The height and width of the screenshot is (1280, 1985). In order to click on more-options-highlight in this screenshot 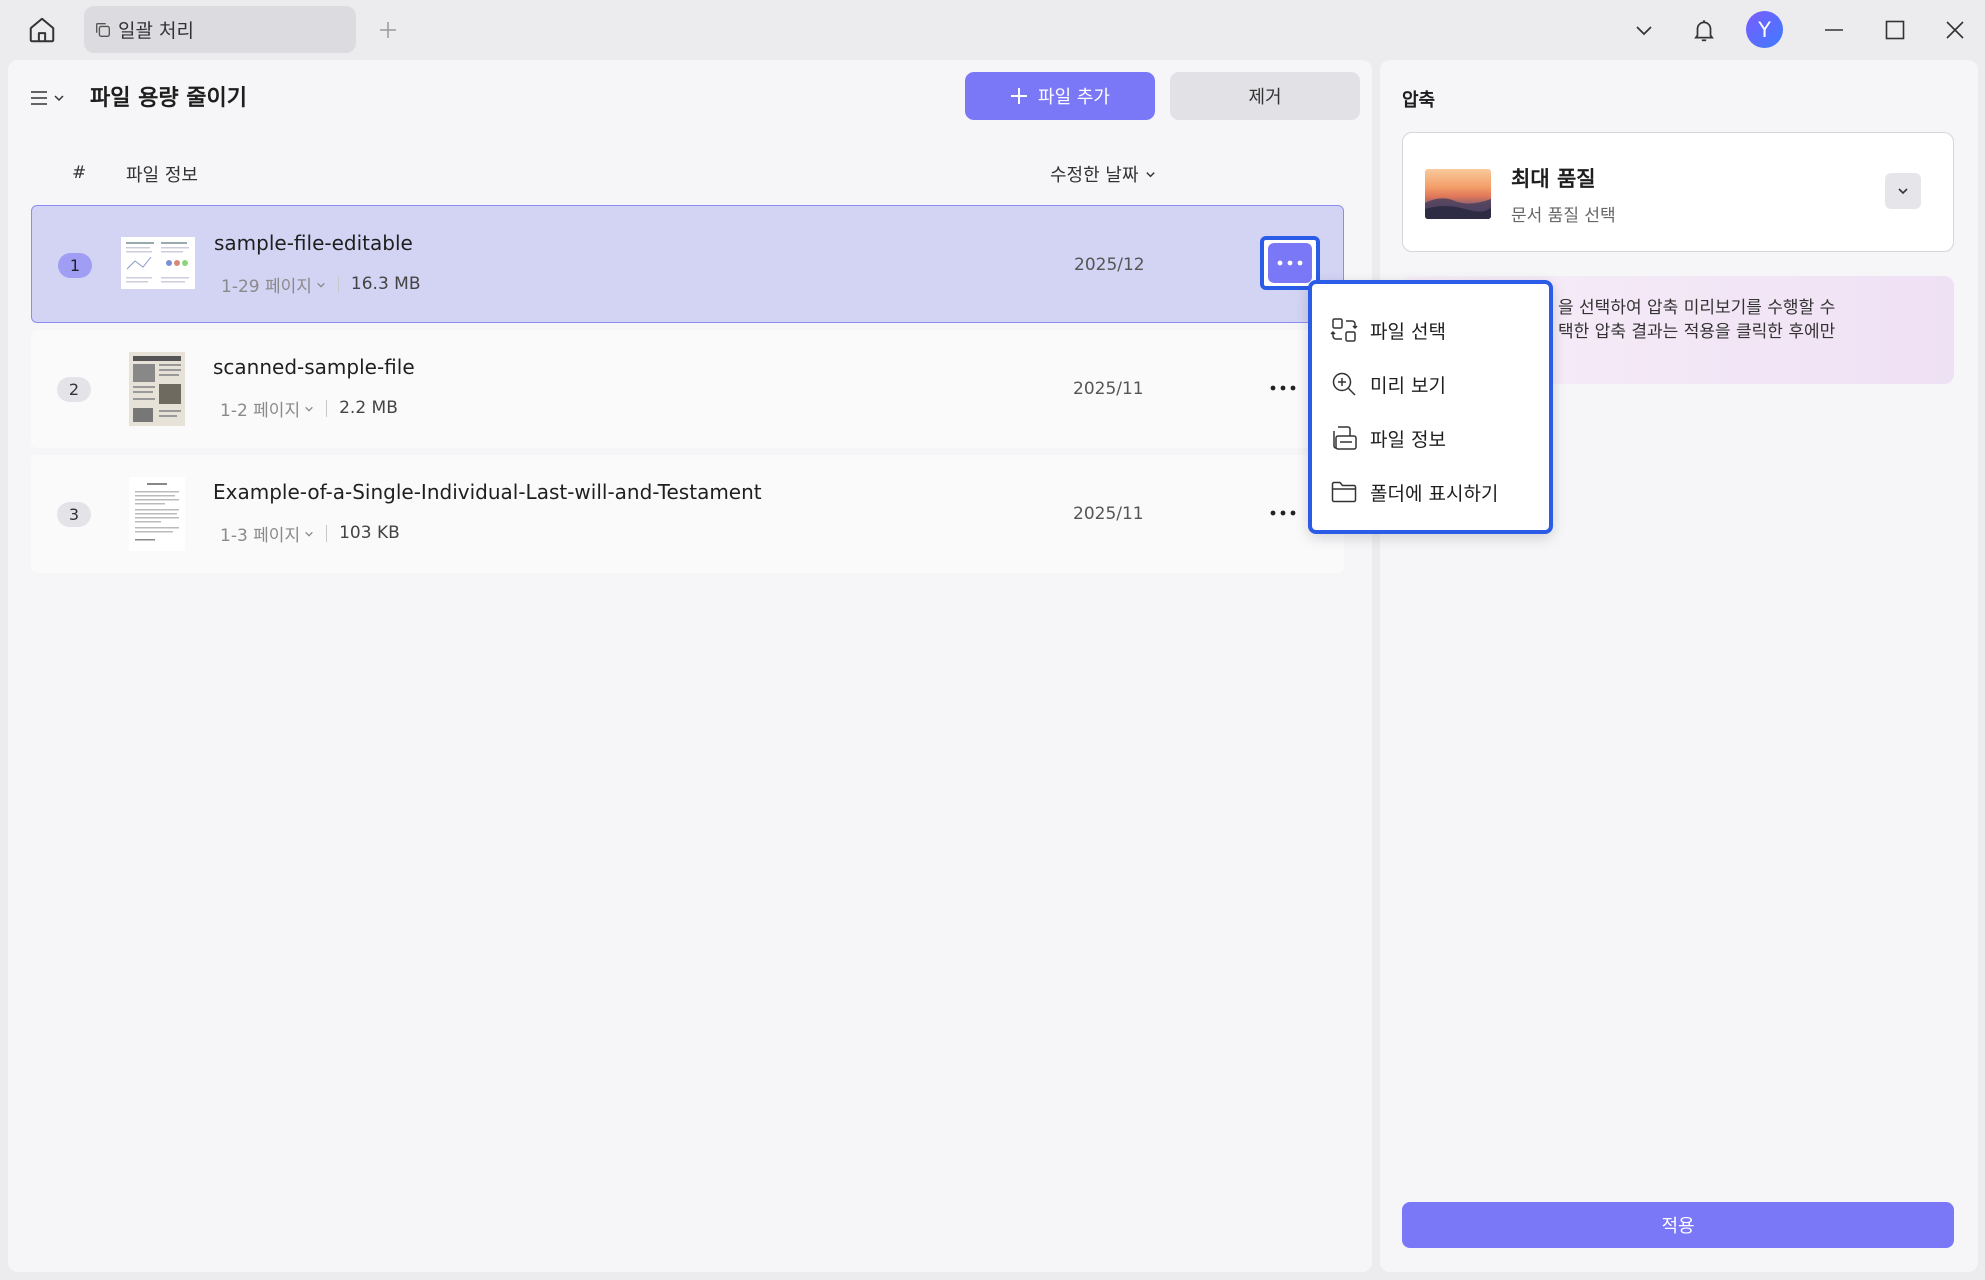, I will do `click(1290, 263)`.